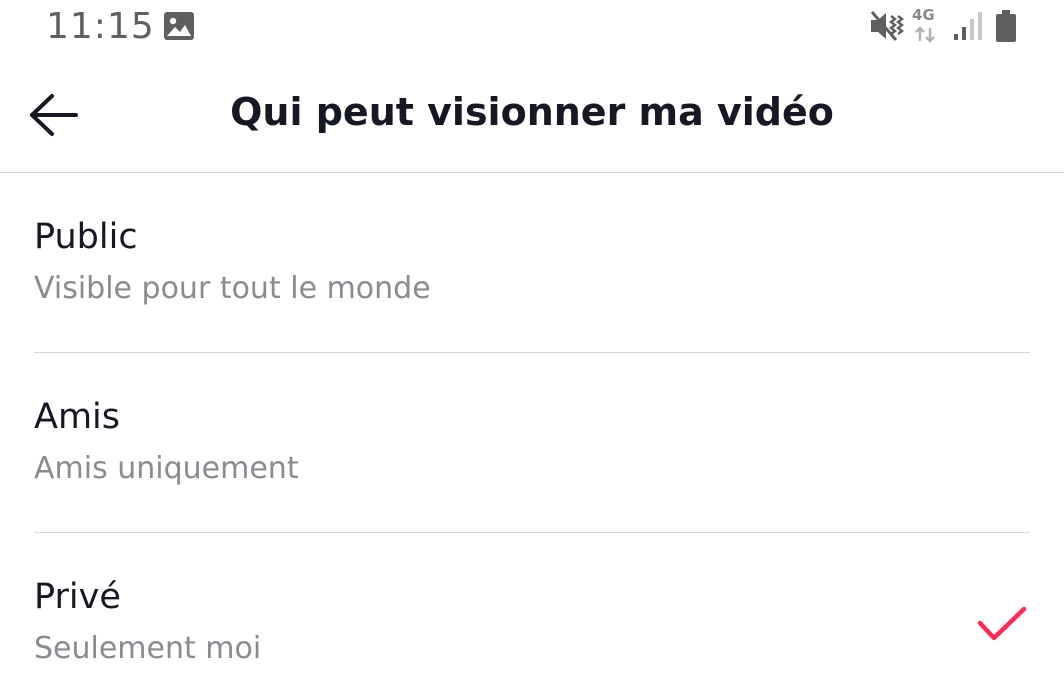  Describe the element at coordinates (166, 468) in the screenshot. I see `option-subtitle: Amis uniquement` at that location.